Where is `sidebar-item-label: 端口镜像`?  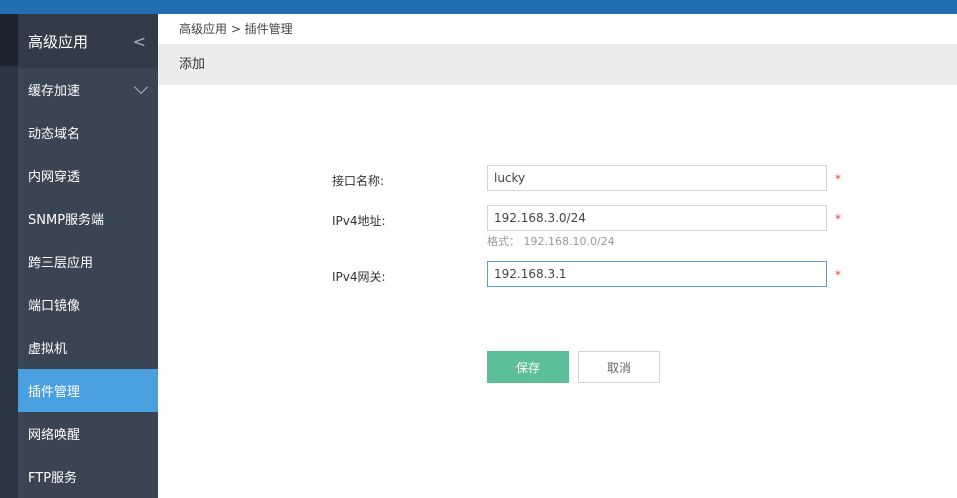 sidebar-item-label: 端口镜像 is located at coordinates (54, 306).